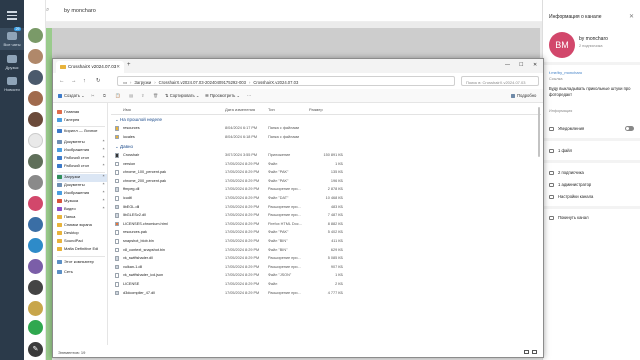  What do you see at coordinates (155, 96) in the screenshot?
I see `delete-icon: 🗑` at bounding box center [155, 96].